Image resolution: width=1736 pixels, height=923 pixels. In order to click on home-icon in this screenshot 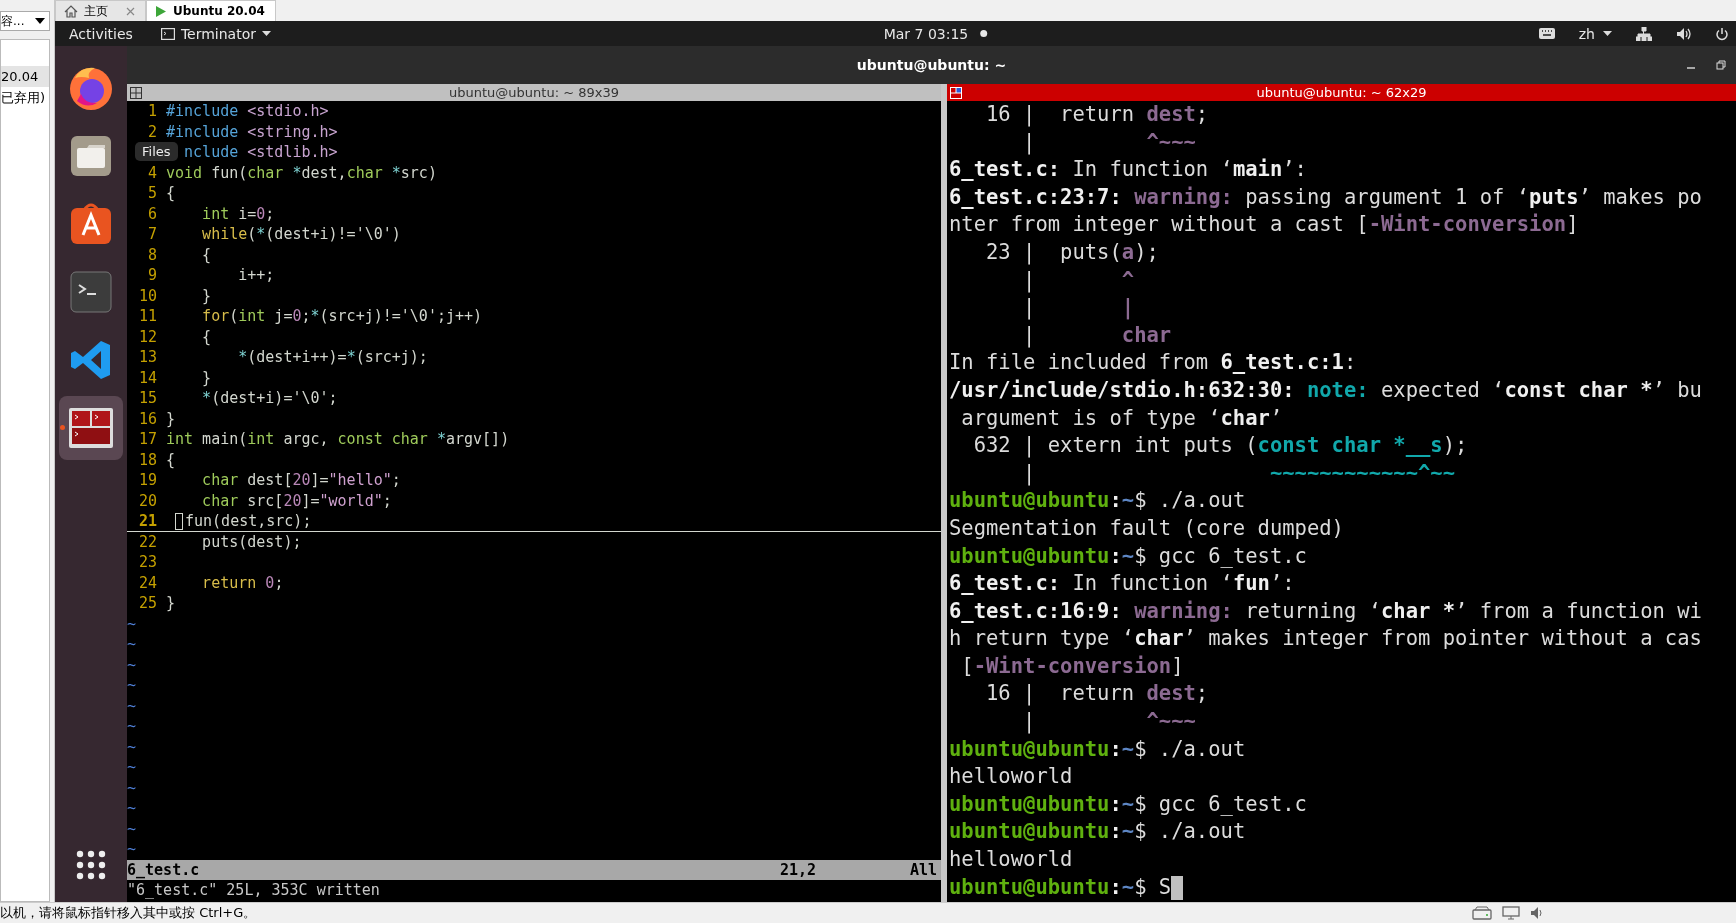, I will do `click(71, 11)`.